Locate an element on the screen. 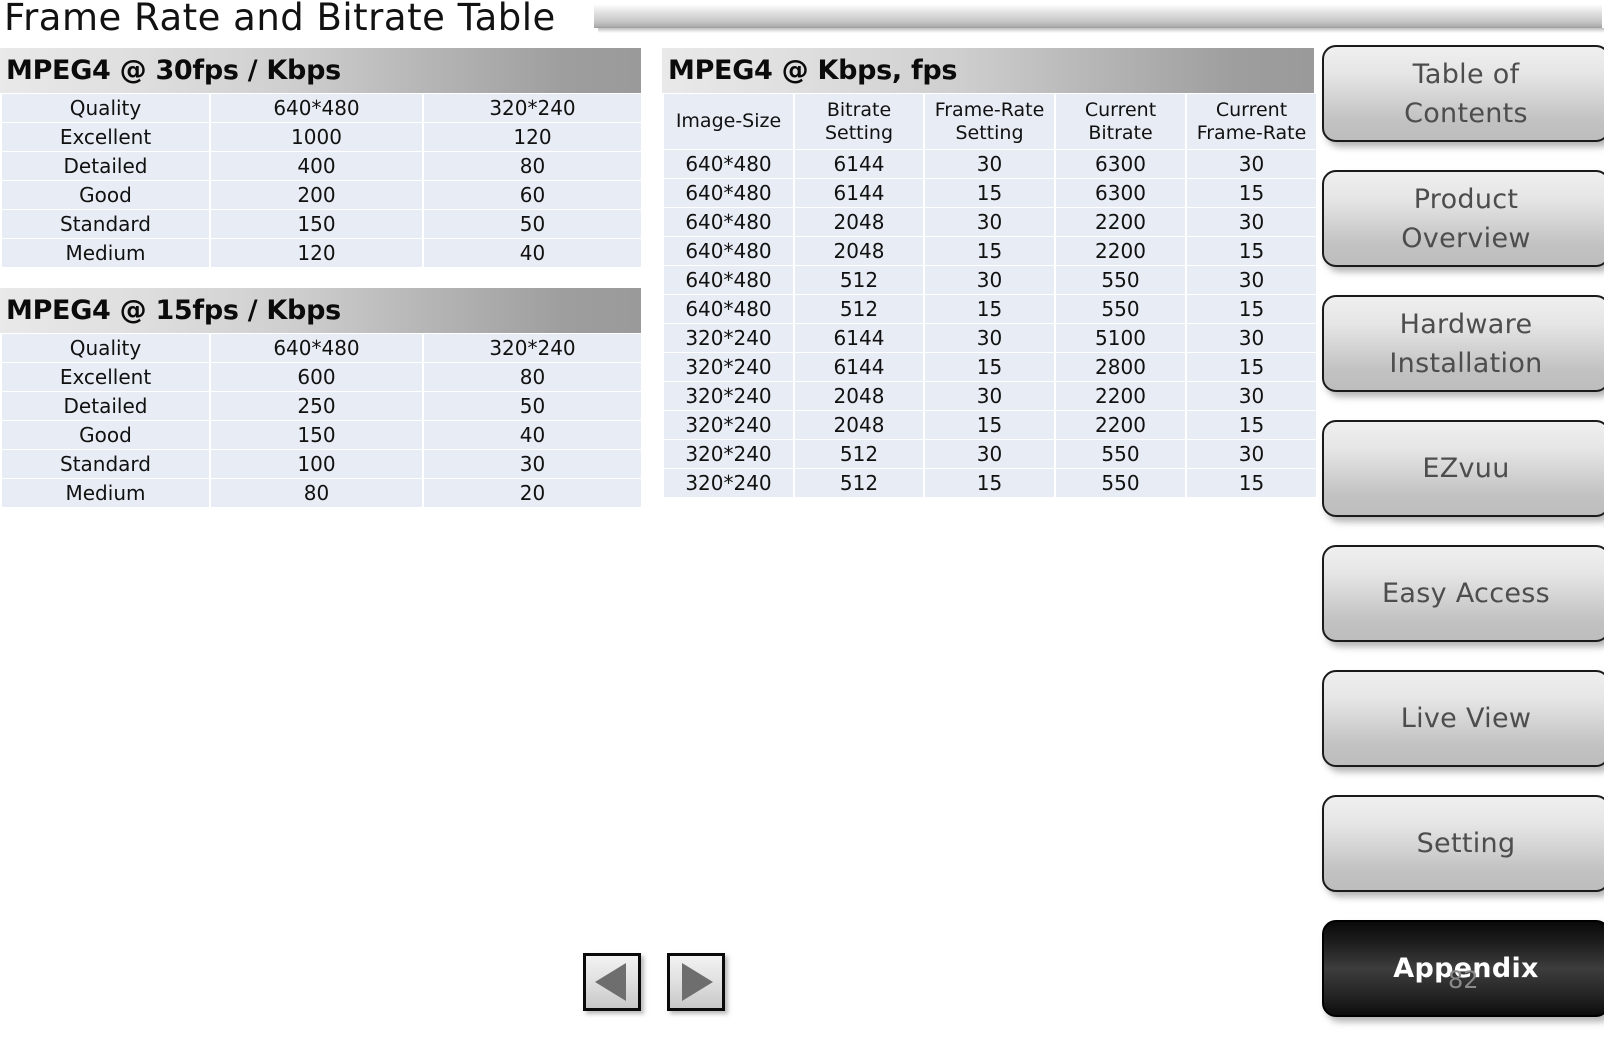  table-row: Medium 80 20 is located at coordinates (321, 493).